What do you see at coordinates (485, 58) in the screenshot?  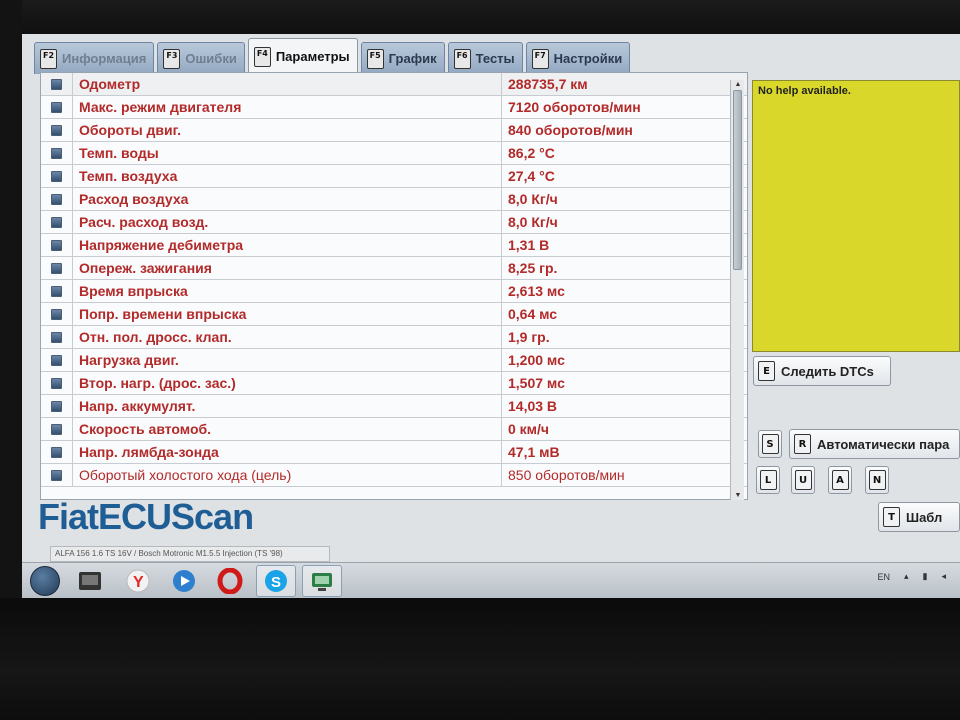 I see `tab-5: F6 Тесты` at bounding box center [485, 58].